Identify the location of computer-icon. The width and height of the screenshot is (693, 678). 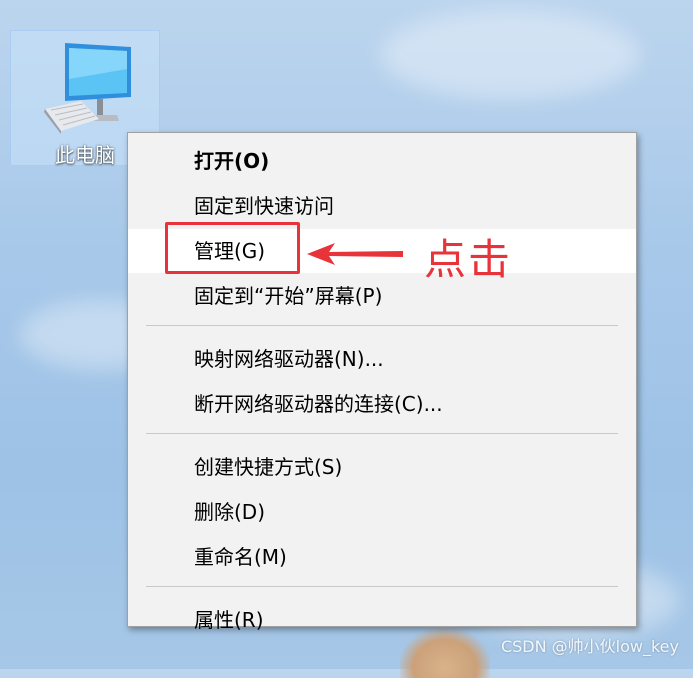
(87, 88).